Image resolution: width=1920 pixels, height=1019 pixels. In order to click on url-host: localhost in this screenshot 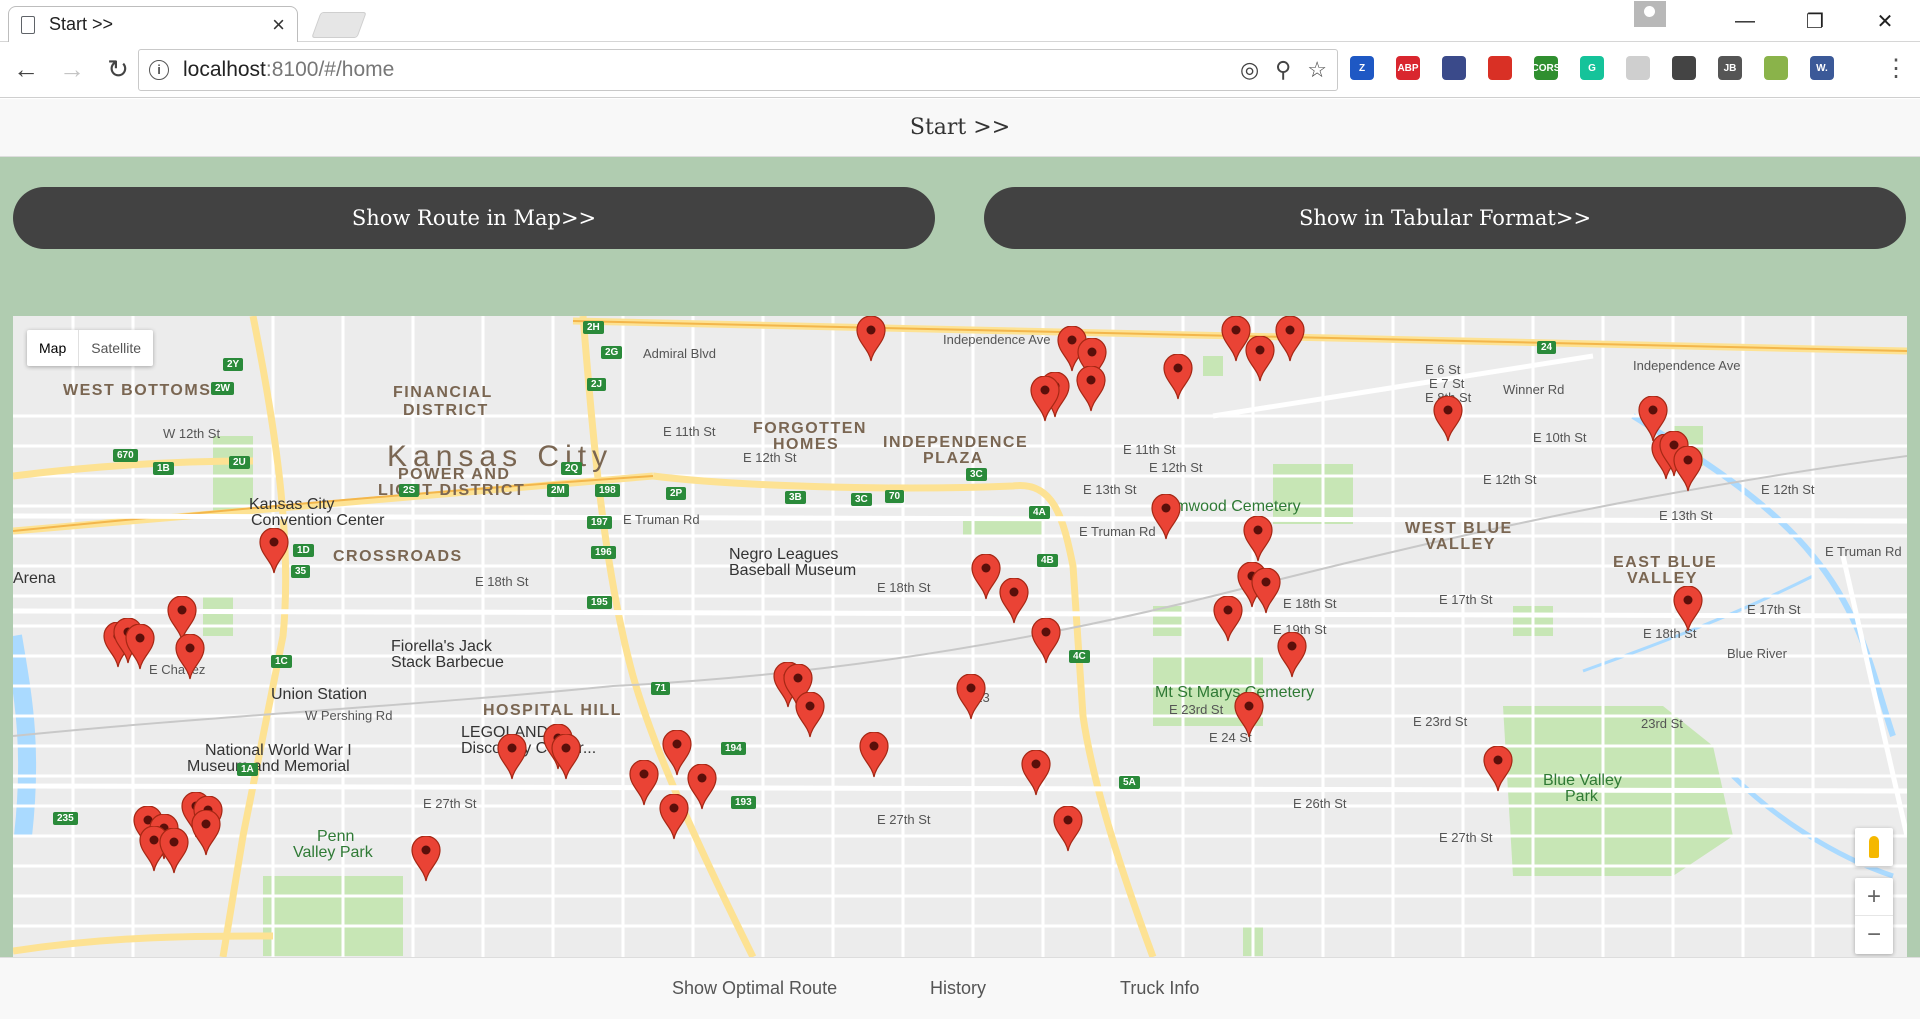, I will do `click(224, 69)`.